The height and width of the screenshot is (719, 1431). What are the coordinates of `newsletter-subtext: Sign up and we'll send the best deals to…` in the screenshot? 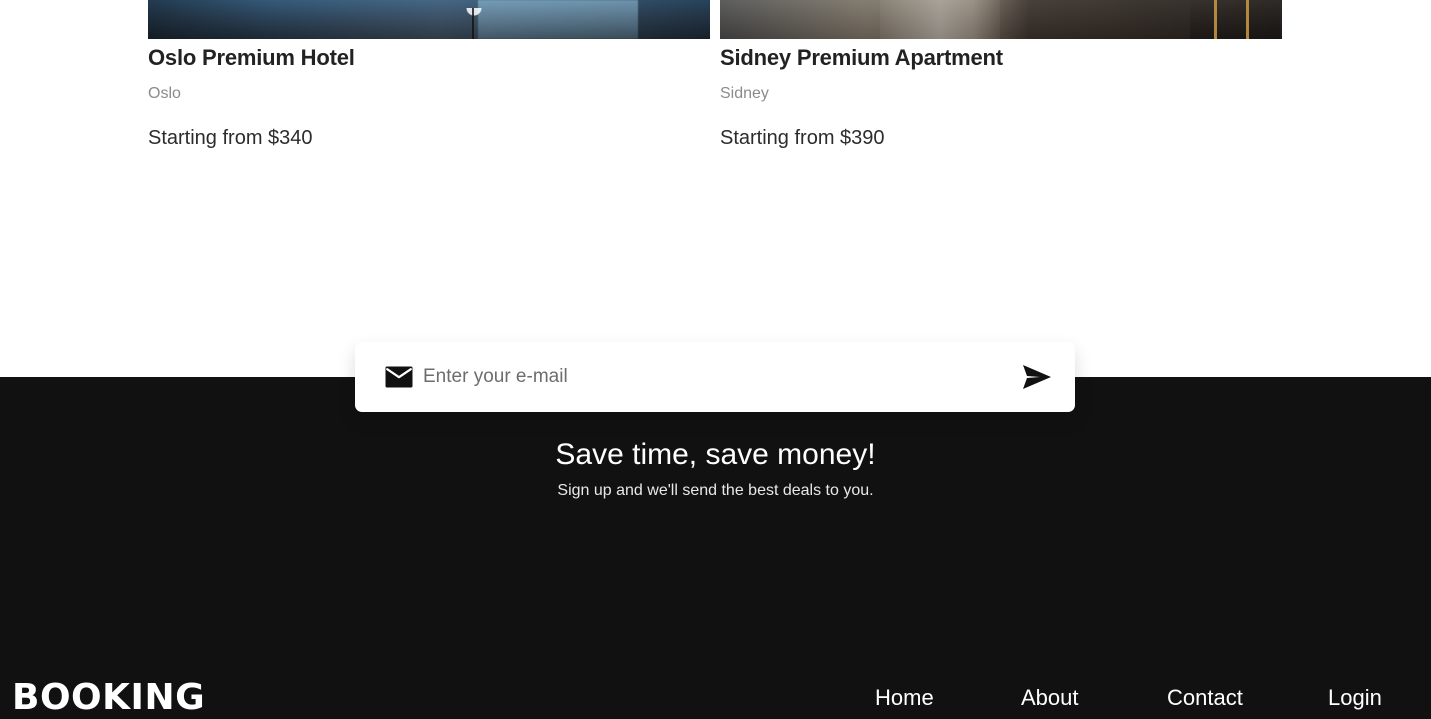 It's located at (715, 490).